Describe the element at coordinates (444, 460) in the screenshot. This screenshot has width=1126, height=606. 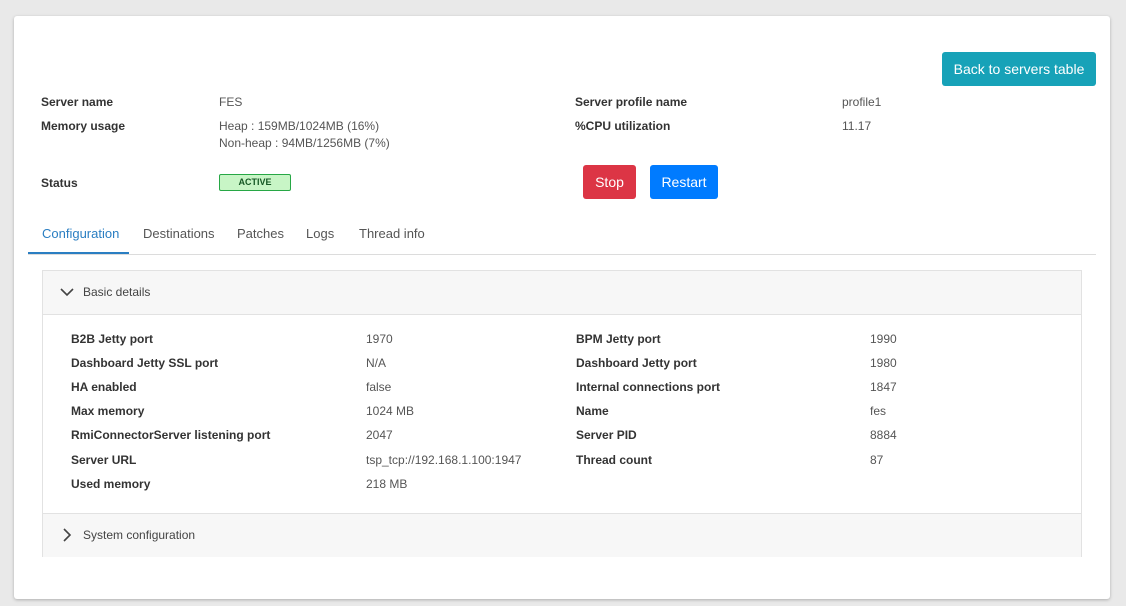
I see `detail-value: tsp_tcp://192.168.1.100:1947` at that location.